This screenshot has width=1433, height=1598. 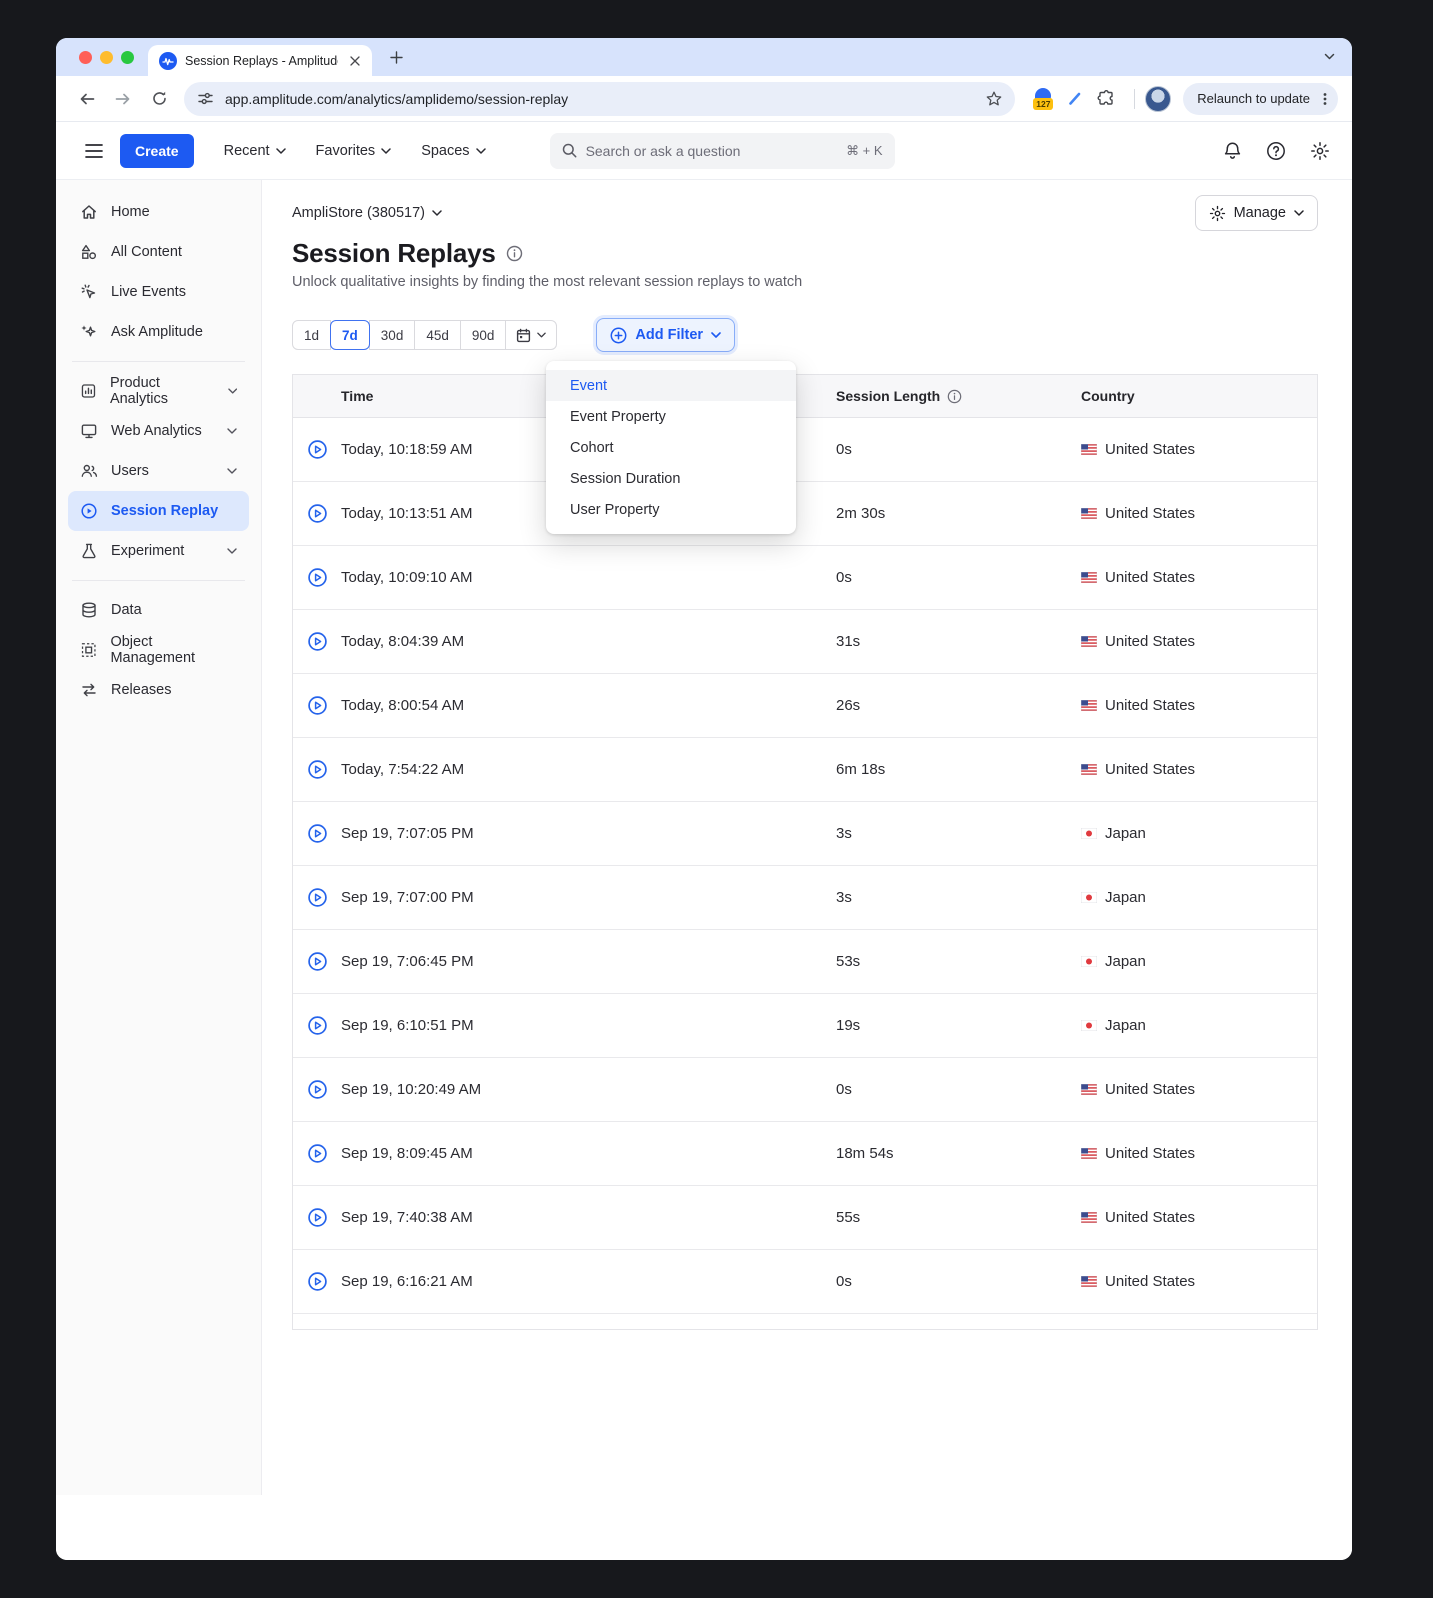 What do you see at coordinates (805, 770) in the screenshot?
I see `table-row: Today, 7:54:22 AM 6m 18s United States` at bounding box center [805, 770].